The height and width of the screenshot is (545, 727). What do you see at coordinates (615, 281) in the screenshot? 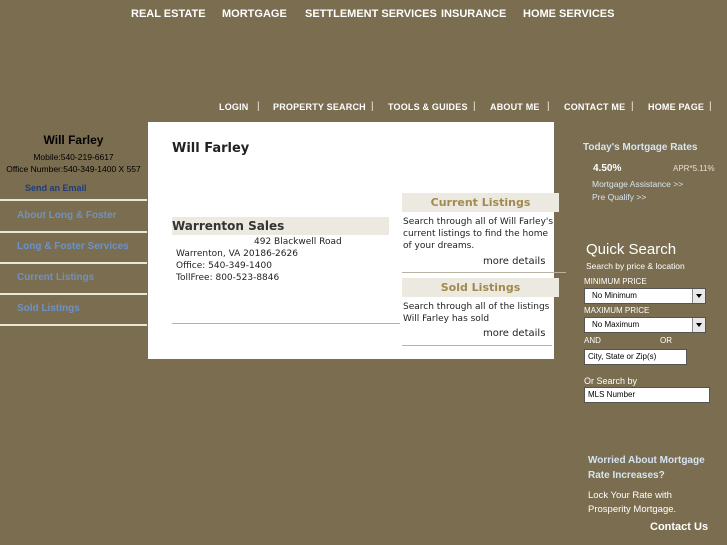
I see `min-price-label: MINIMUM PRICE` at bounding box center [615, 281].